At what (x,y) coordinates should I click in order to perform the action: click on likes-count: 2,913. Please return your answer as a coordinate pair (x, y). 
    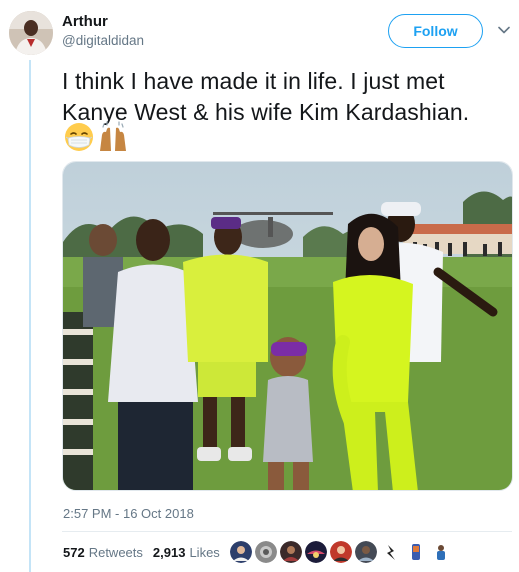
    Looking at the image, I should click on (169, 552).